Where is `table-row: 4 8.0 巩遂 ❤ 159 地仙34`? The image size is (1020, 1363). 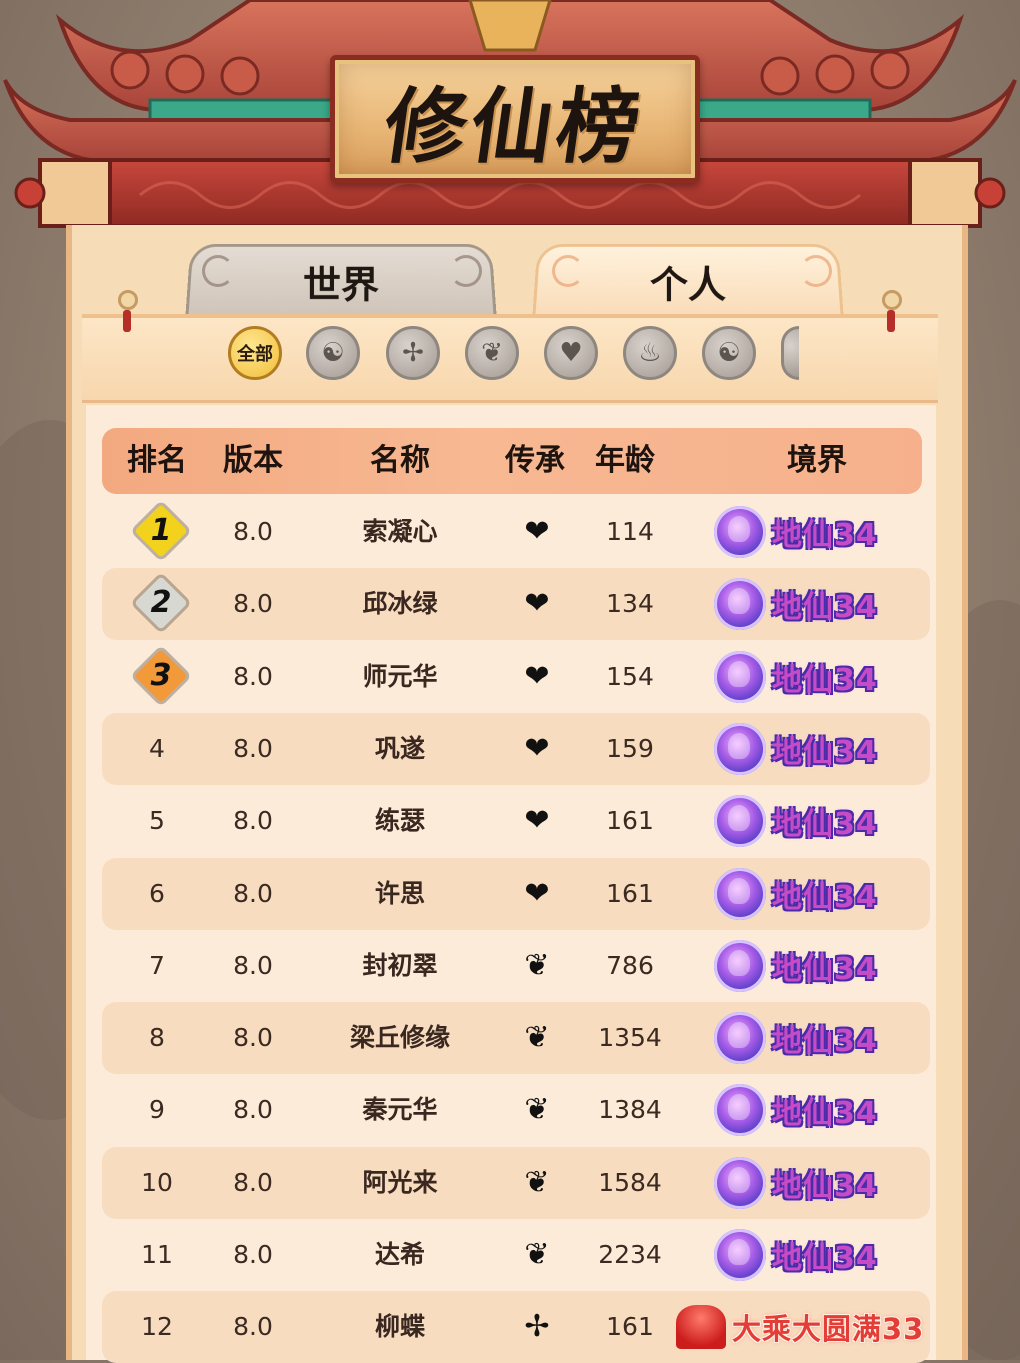
table-row: 4 8.0 巩遂 ❤ 159 地仙34 is located at coordinates (516, 748).